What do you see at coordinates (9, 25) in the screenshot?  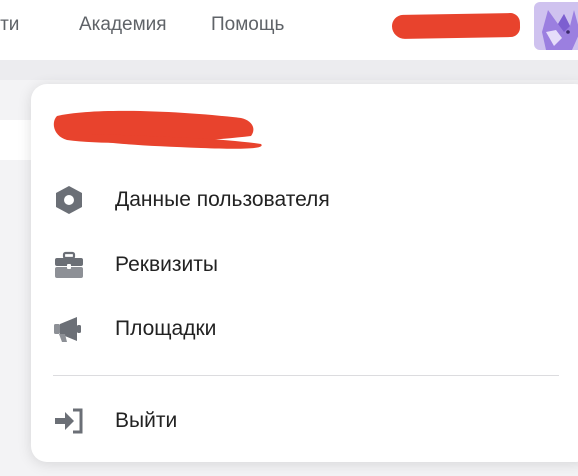 I see `nav-link-news: ости` at bounding box center [9, 25].